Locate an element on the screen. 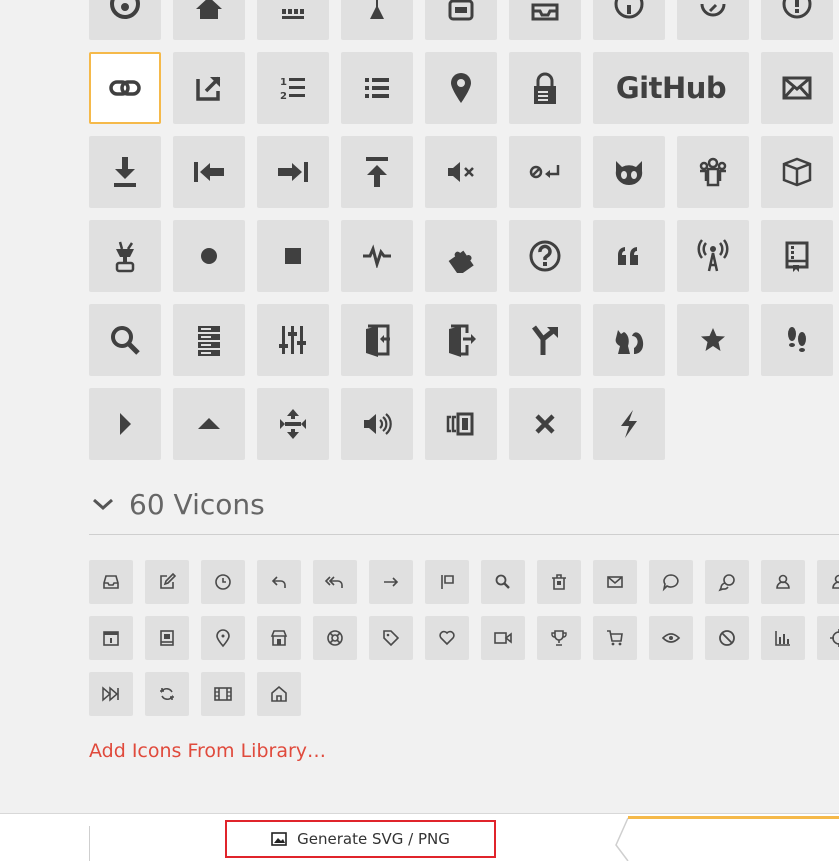 The height and width of the screenshot is (862, 839). sign-in-icon is located at coordinates (377, 340).